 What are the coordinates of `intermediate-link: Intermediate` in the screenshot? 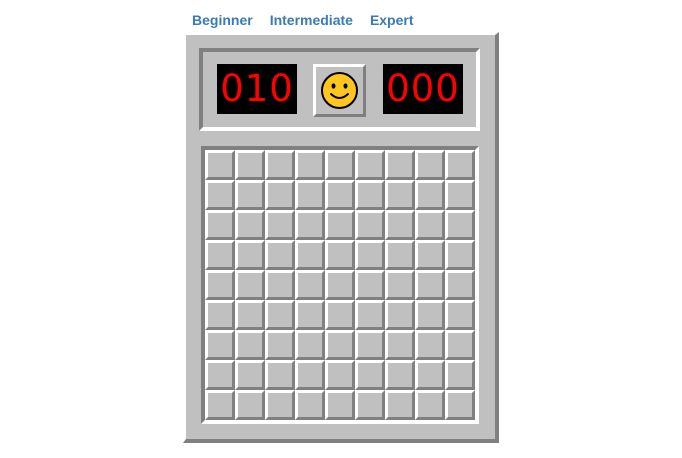 It's located at (311, 20).